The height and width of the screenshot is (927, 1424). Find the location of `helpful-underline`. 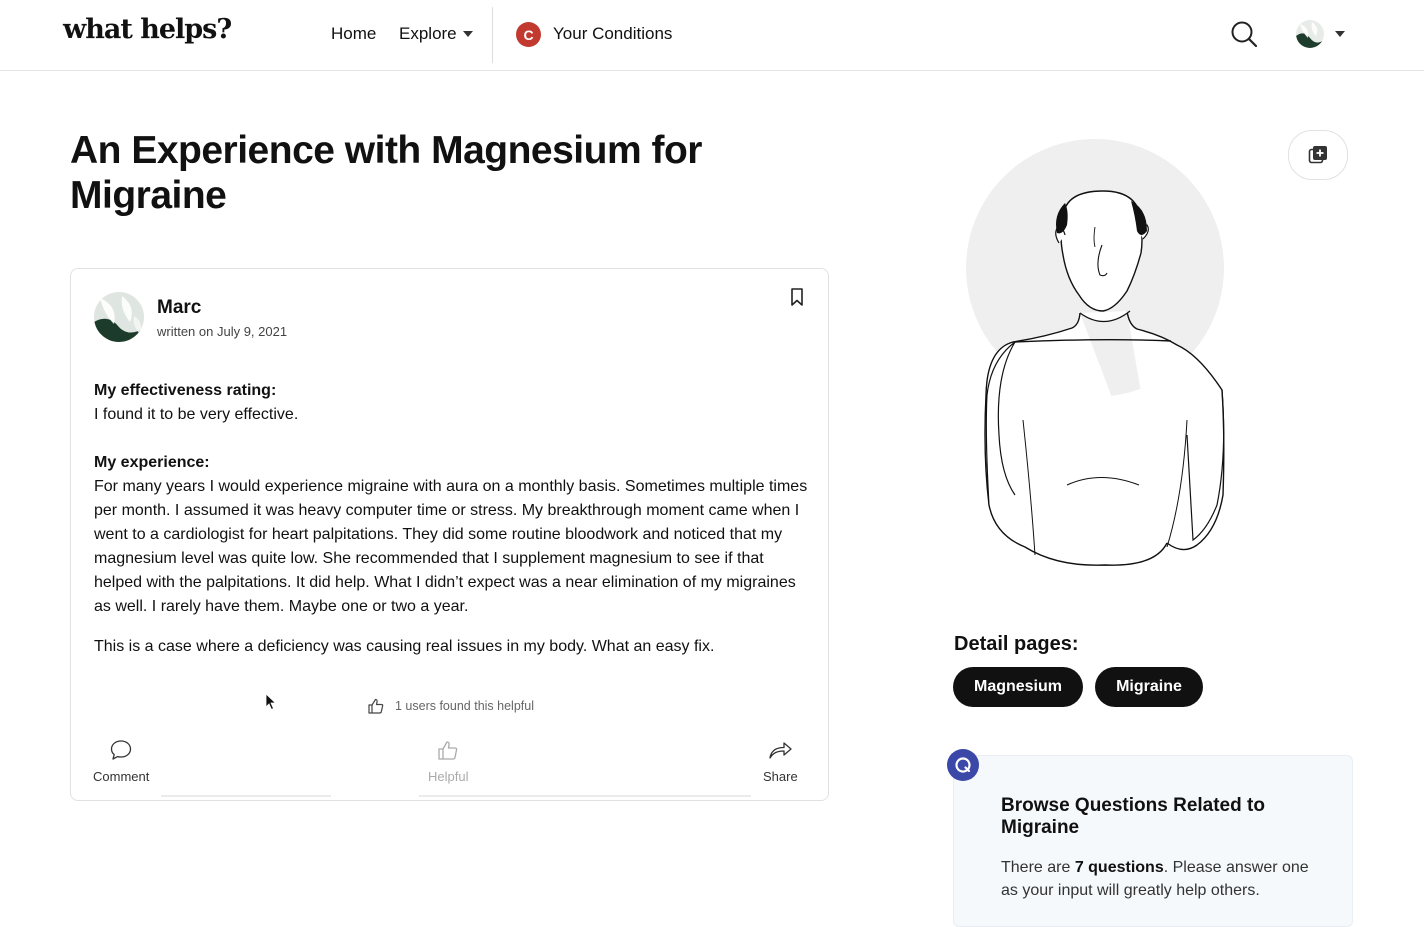

helpful-underline is located at coordinates (449, 796).